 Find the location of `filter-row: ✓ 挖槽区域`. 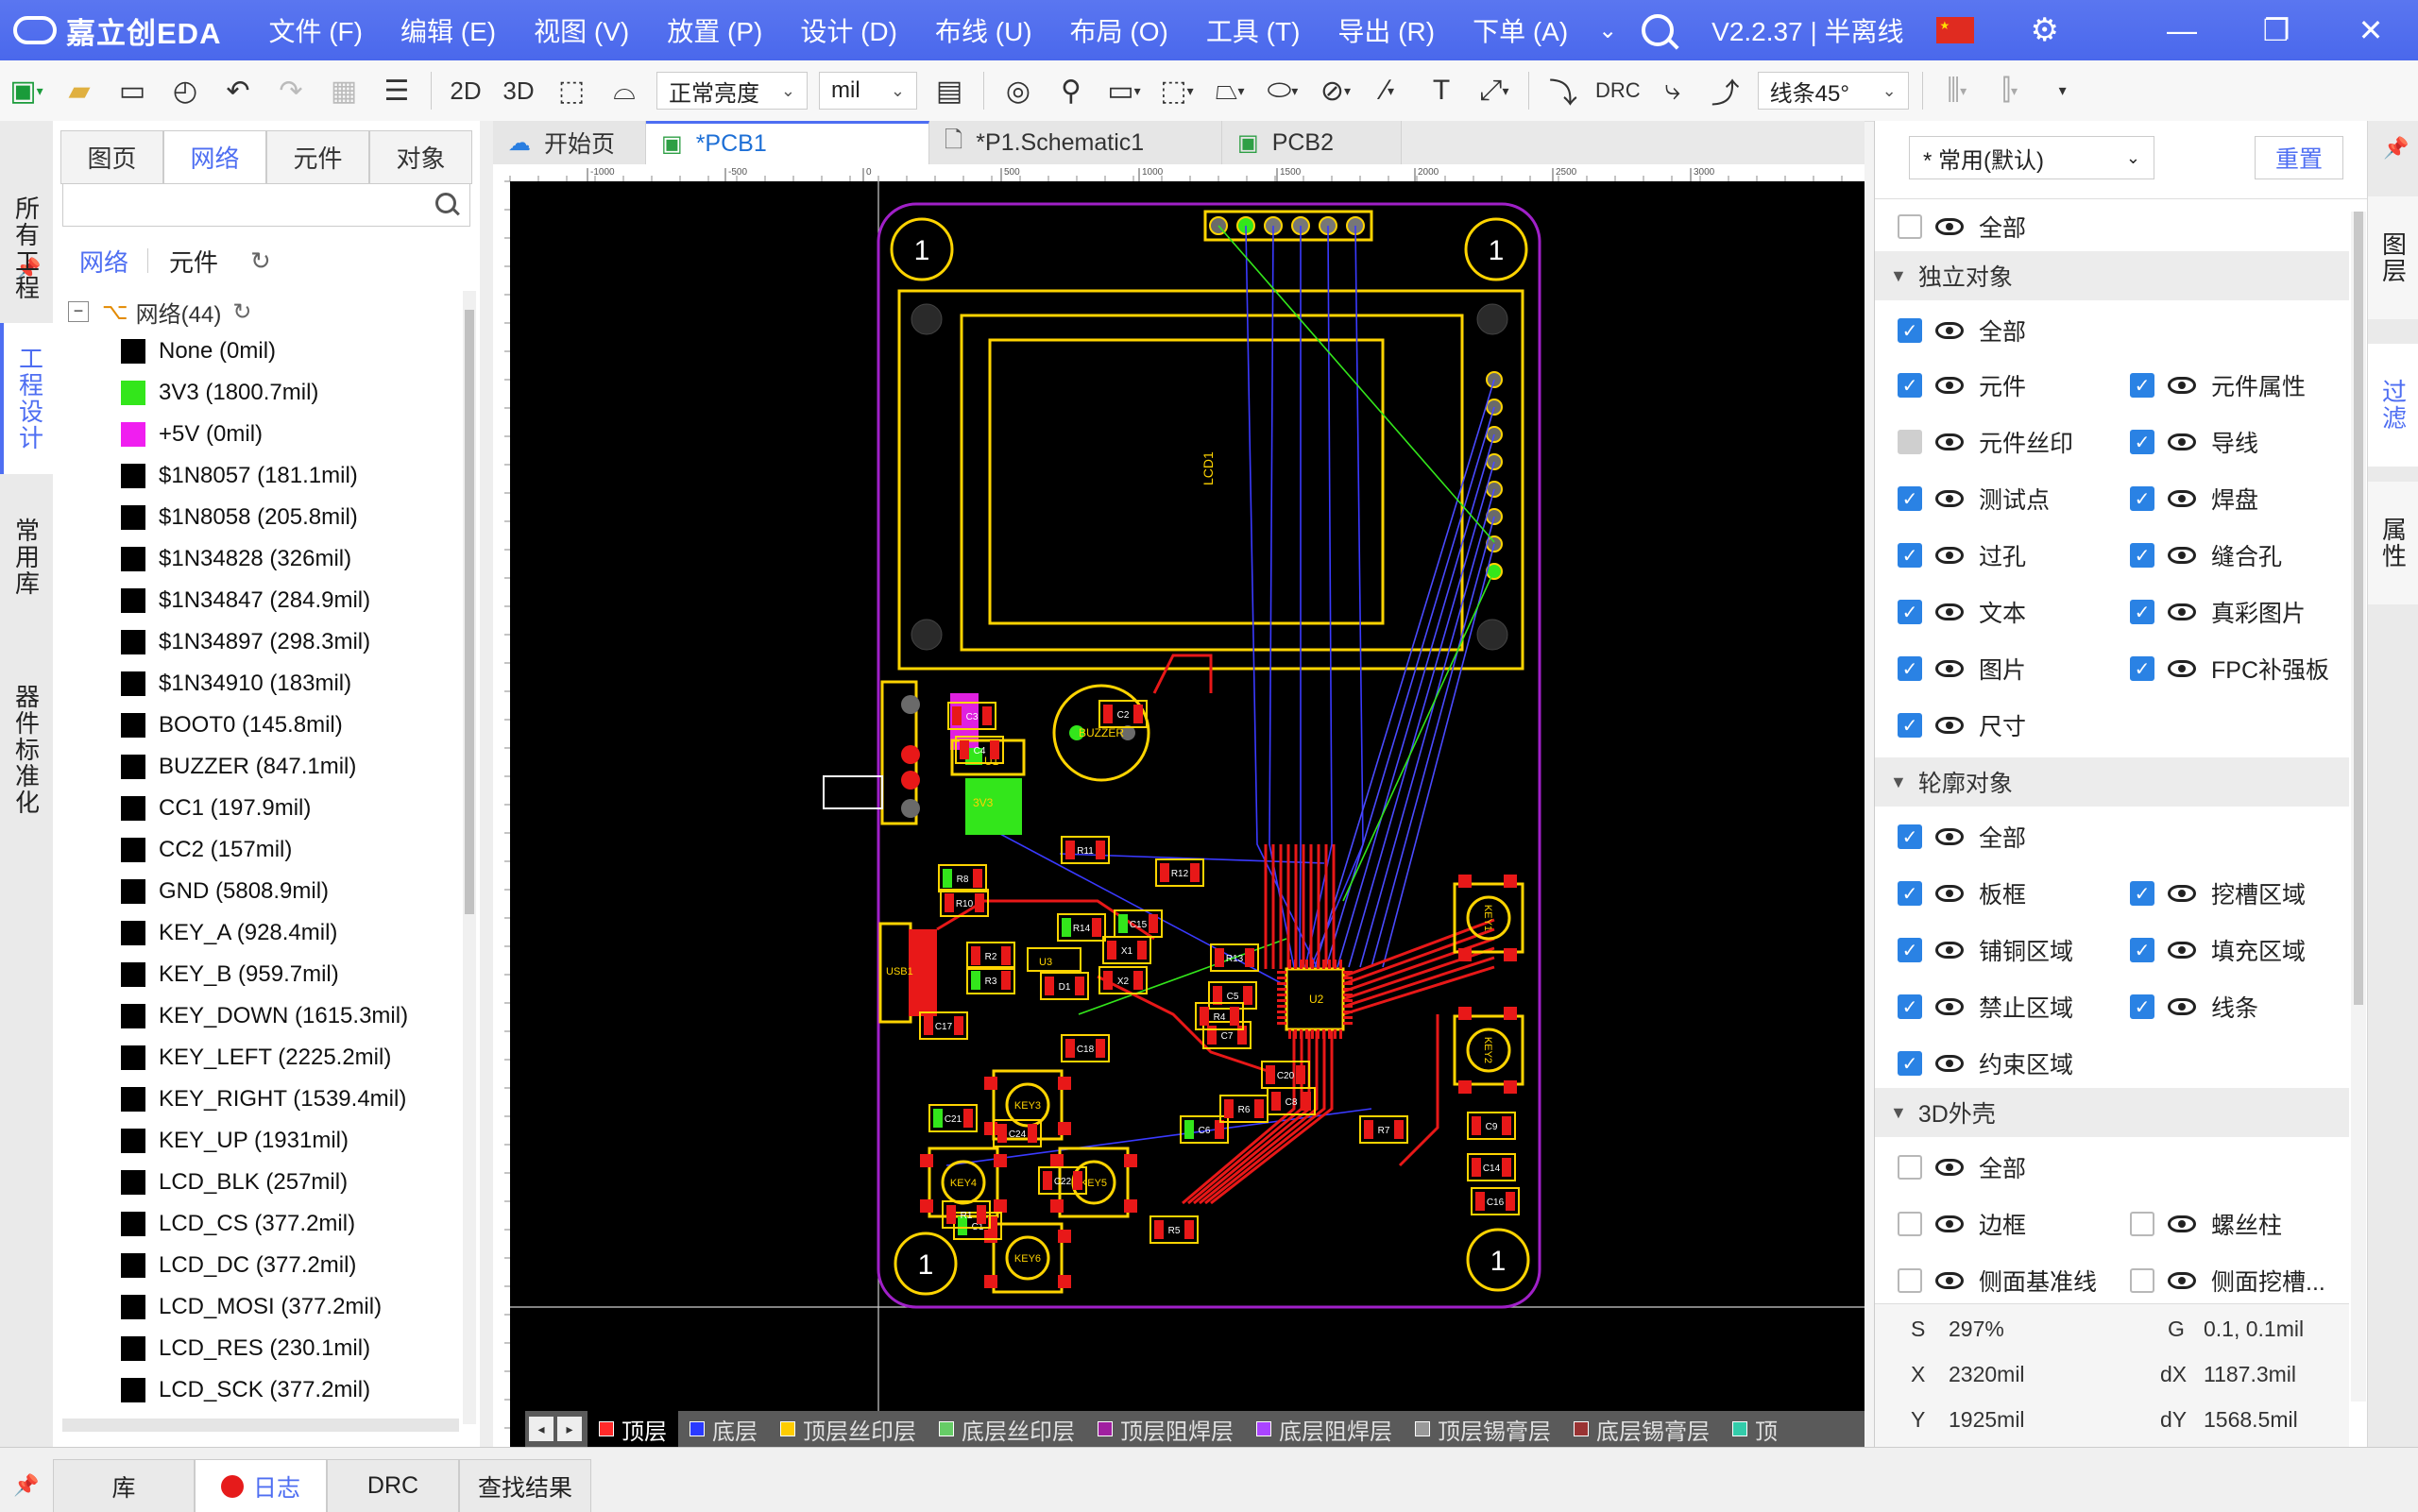

filter-row: ✓ 挖槽区域 is located at coordinates (2218, 893).